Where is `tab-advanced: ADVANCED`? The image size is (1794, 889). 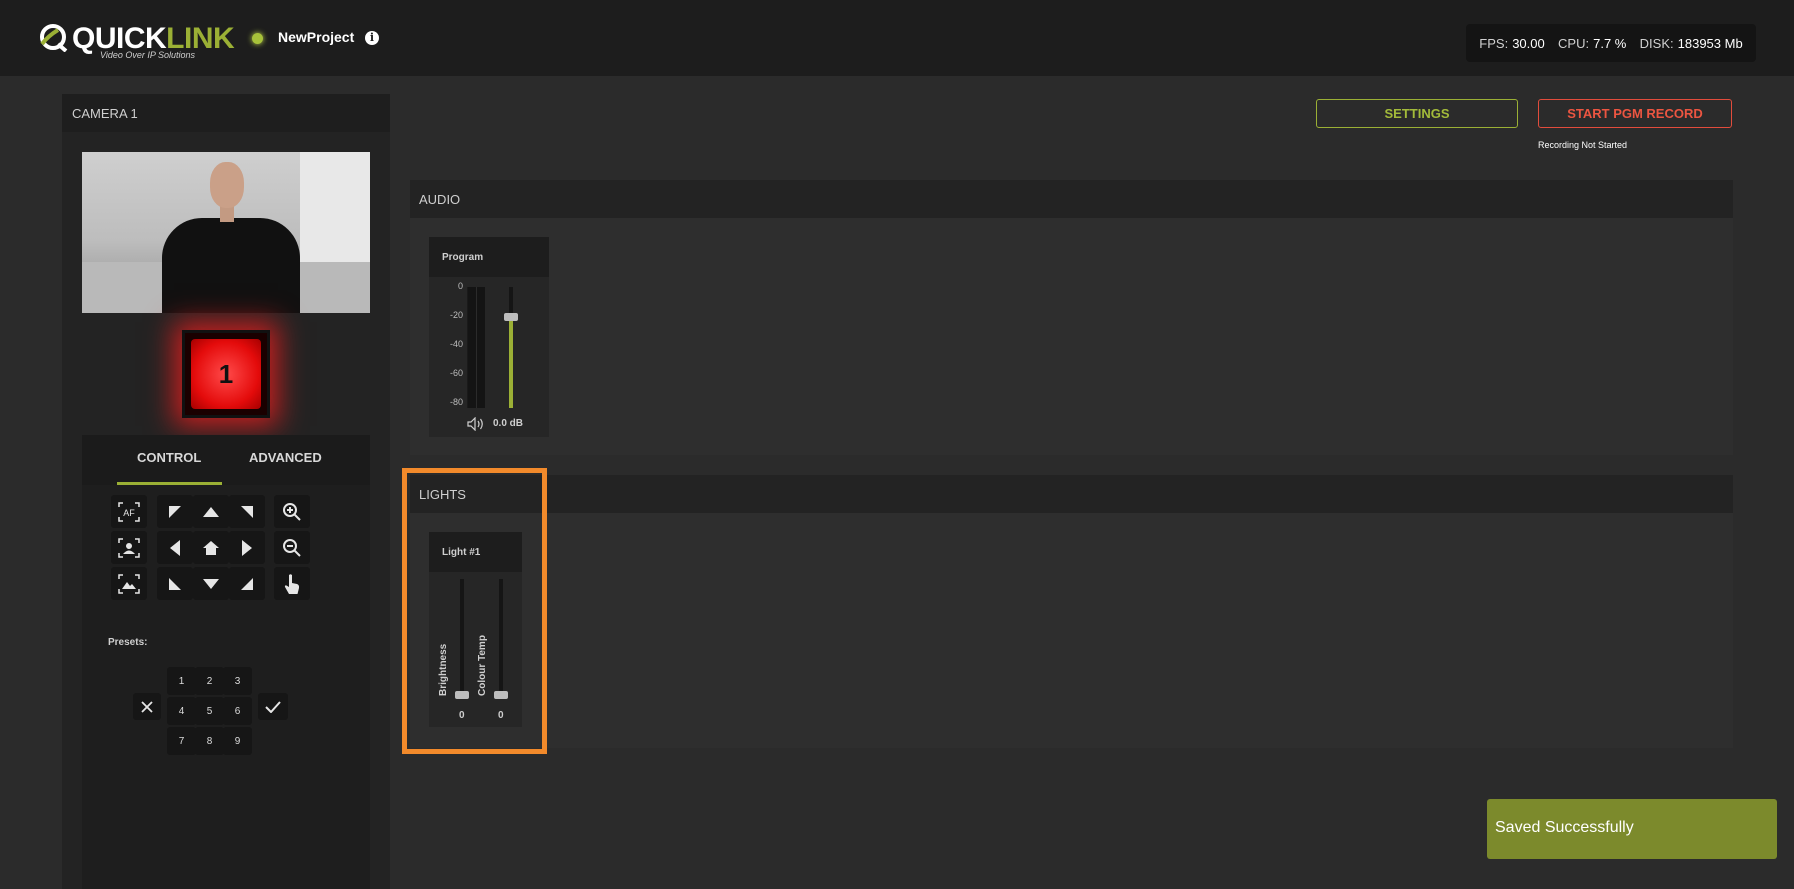
tab-advanced: ADVANCED is located at coordinates (285, 457).